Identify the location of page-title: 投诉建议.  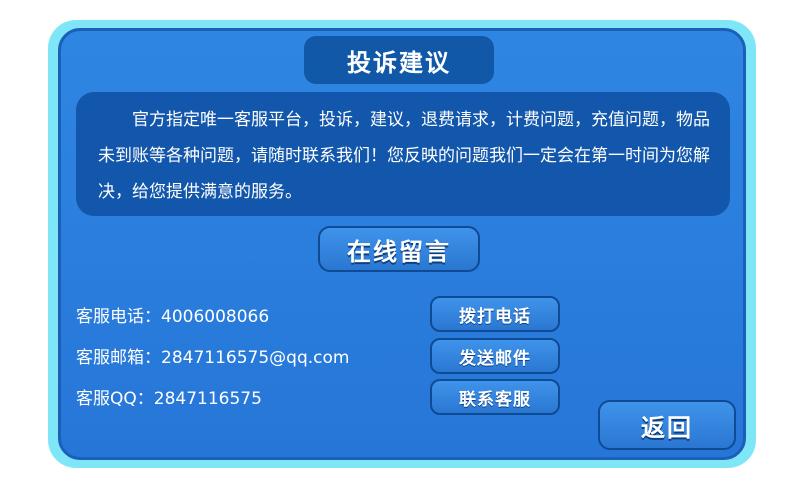
(399, 60).